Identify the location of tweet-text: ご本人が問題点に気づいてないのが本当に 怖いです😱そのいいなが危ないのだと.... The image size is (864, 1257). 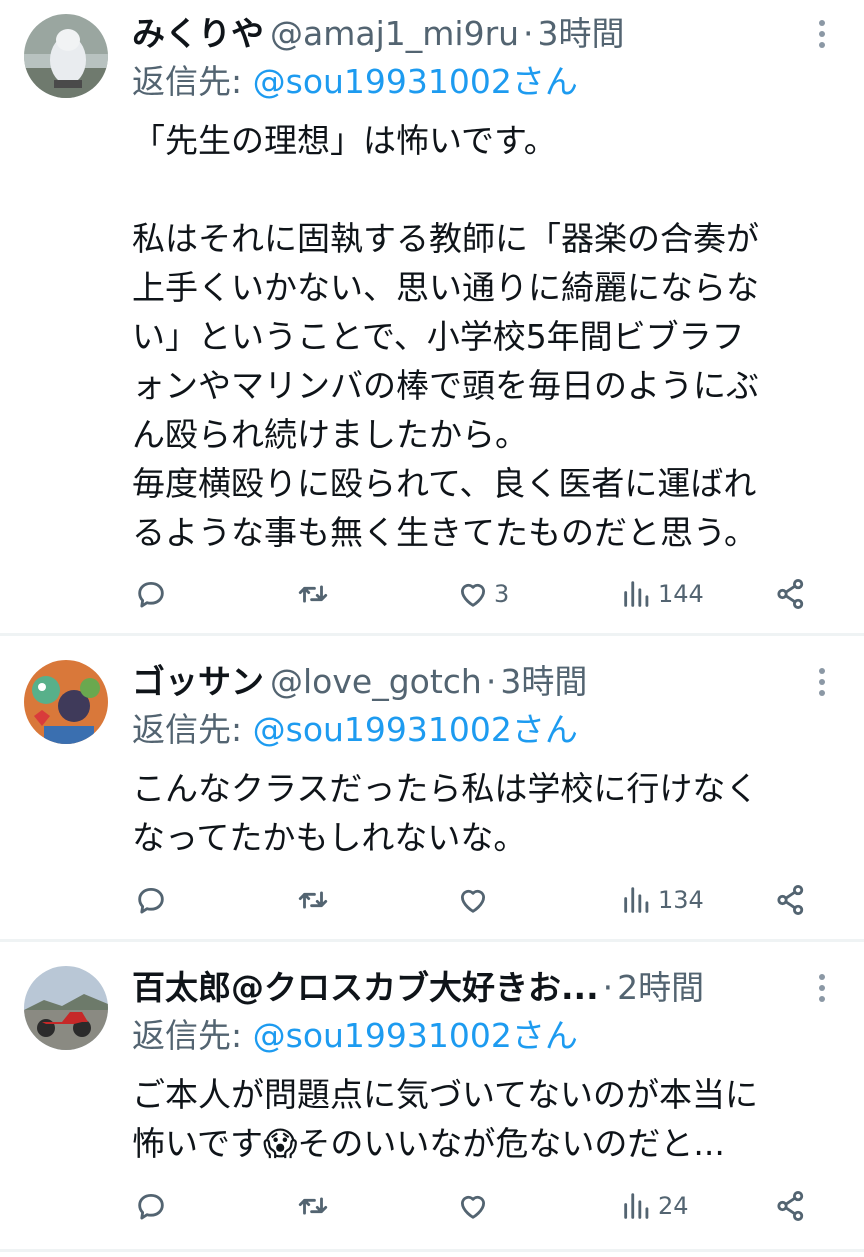
(445, 1119).